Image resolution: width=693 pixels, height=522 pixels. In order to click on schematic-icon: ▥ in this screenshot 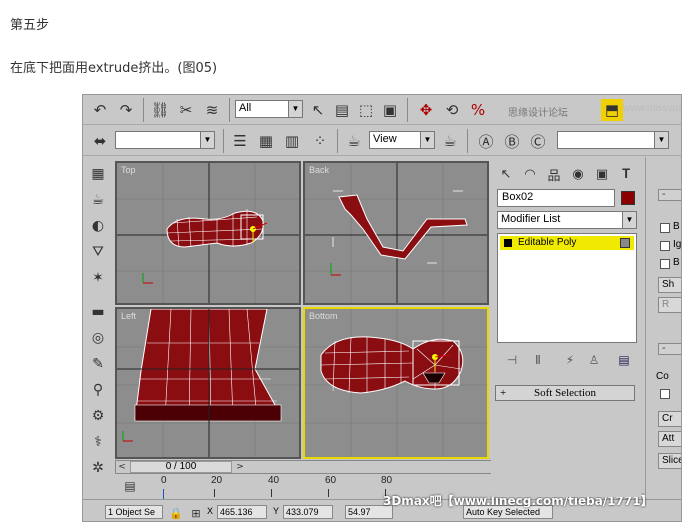, I will do `click(292, 141)`.